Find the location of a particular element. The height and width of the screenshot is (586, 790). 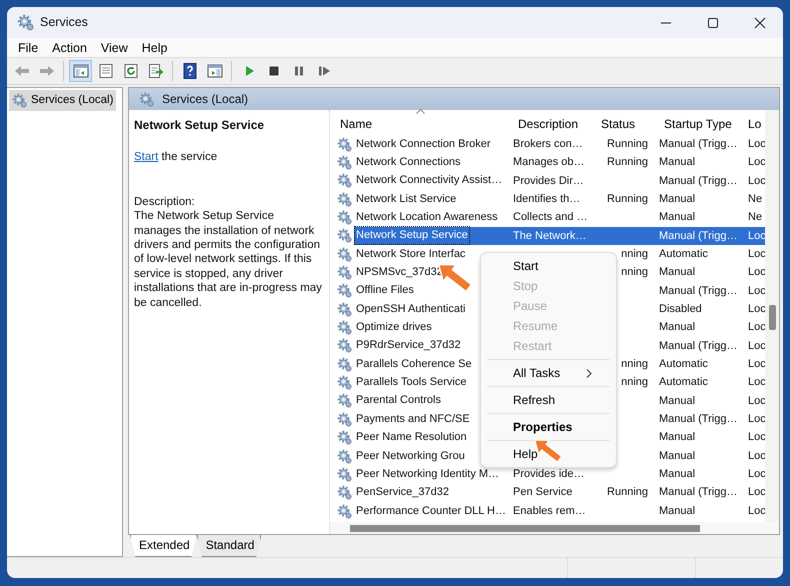

table-cell-text: Parallels Tools Service is located at coordinates (411, 382).